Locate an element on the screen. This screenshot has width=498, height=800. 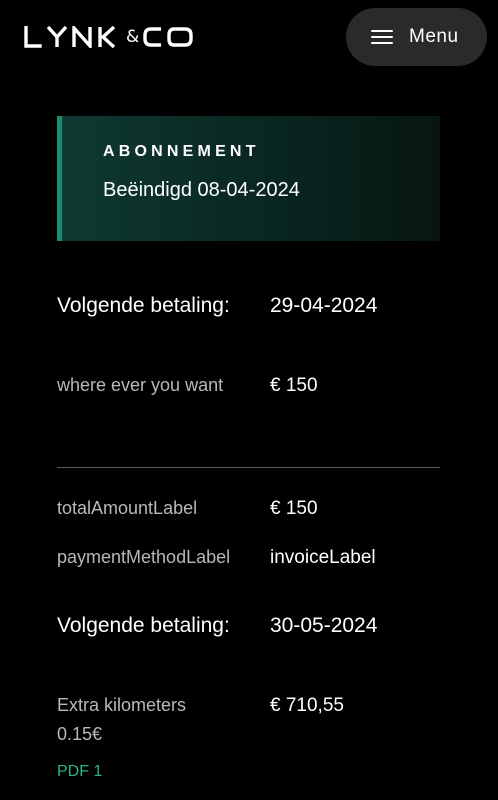
subscription-status: Beëindigd 08-04-2024 is located at coordinates (201, 190).